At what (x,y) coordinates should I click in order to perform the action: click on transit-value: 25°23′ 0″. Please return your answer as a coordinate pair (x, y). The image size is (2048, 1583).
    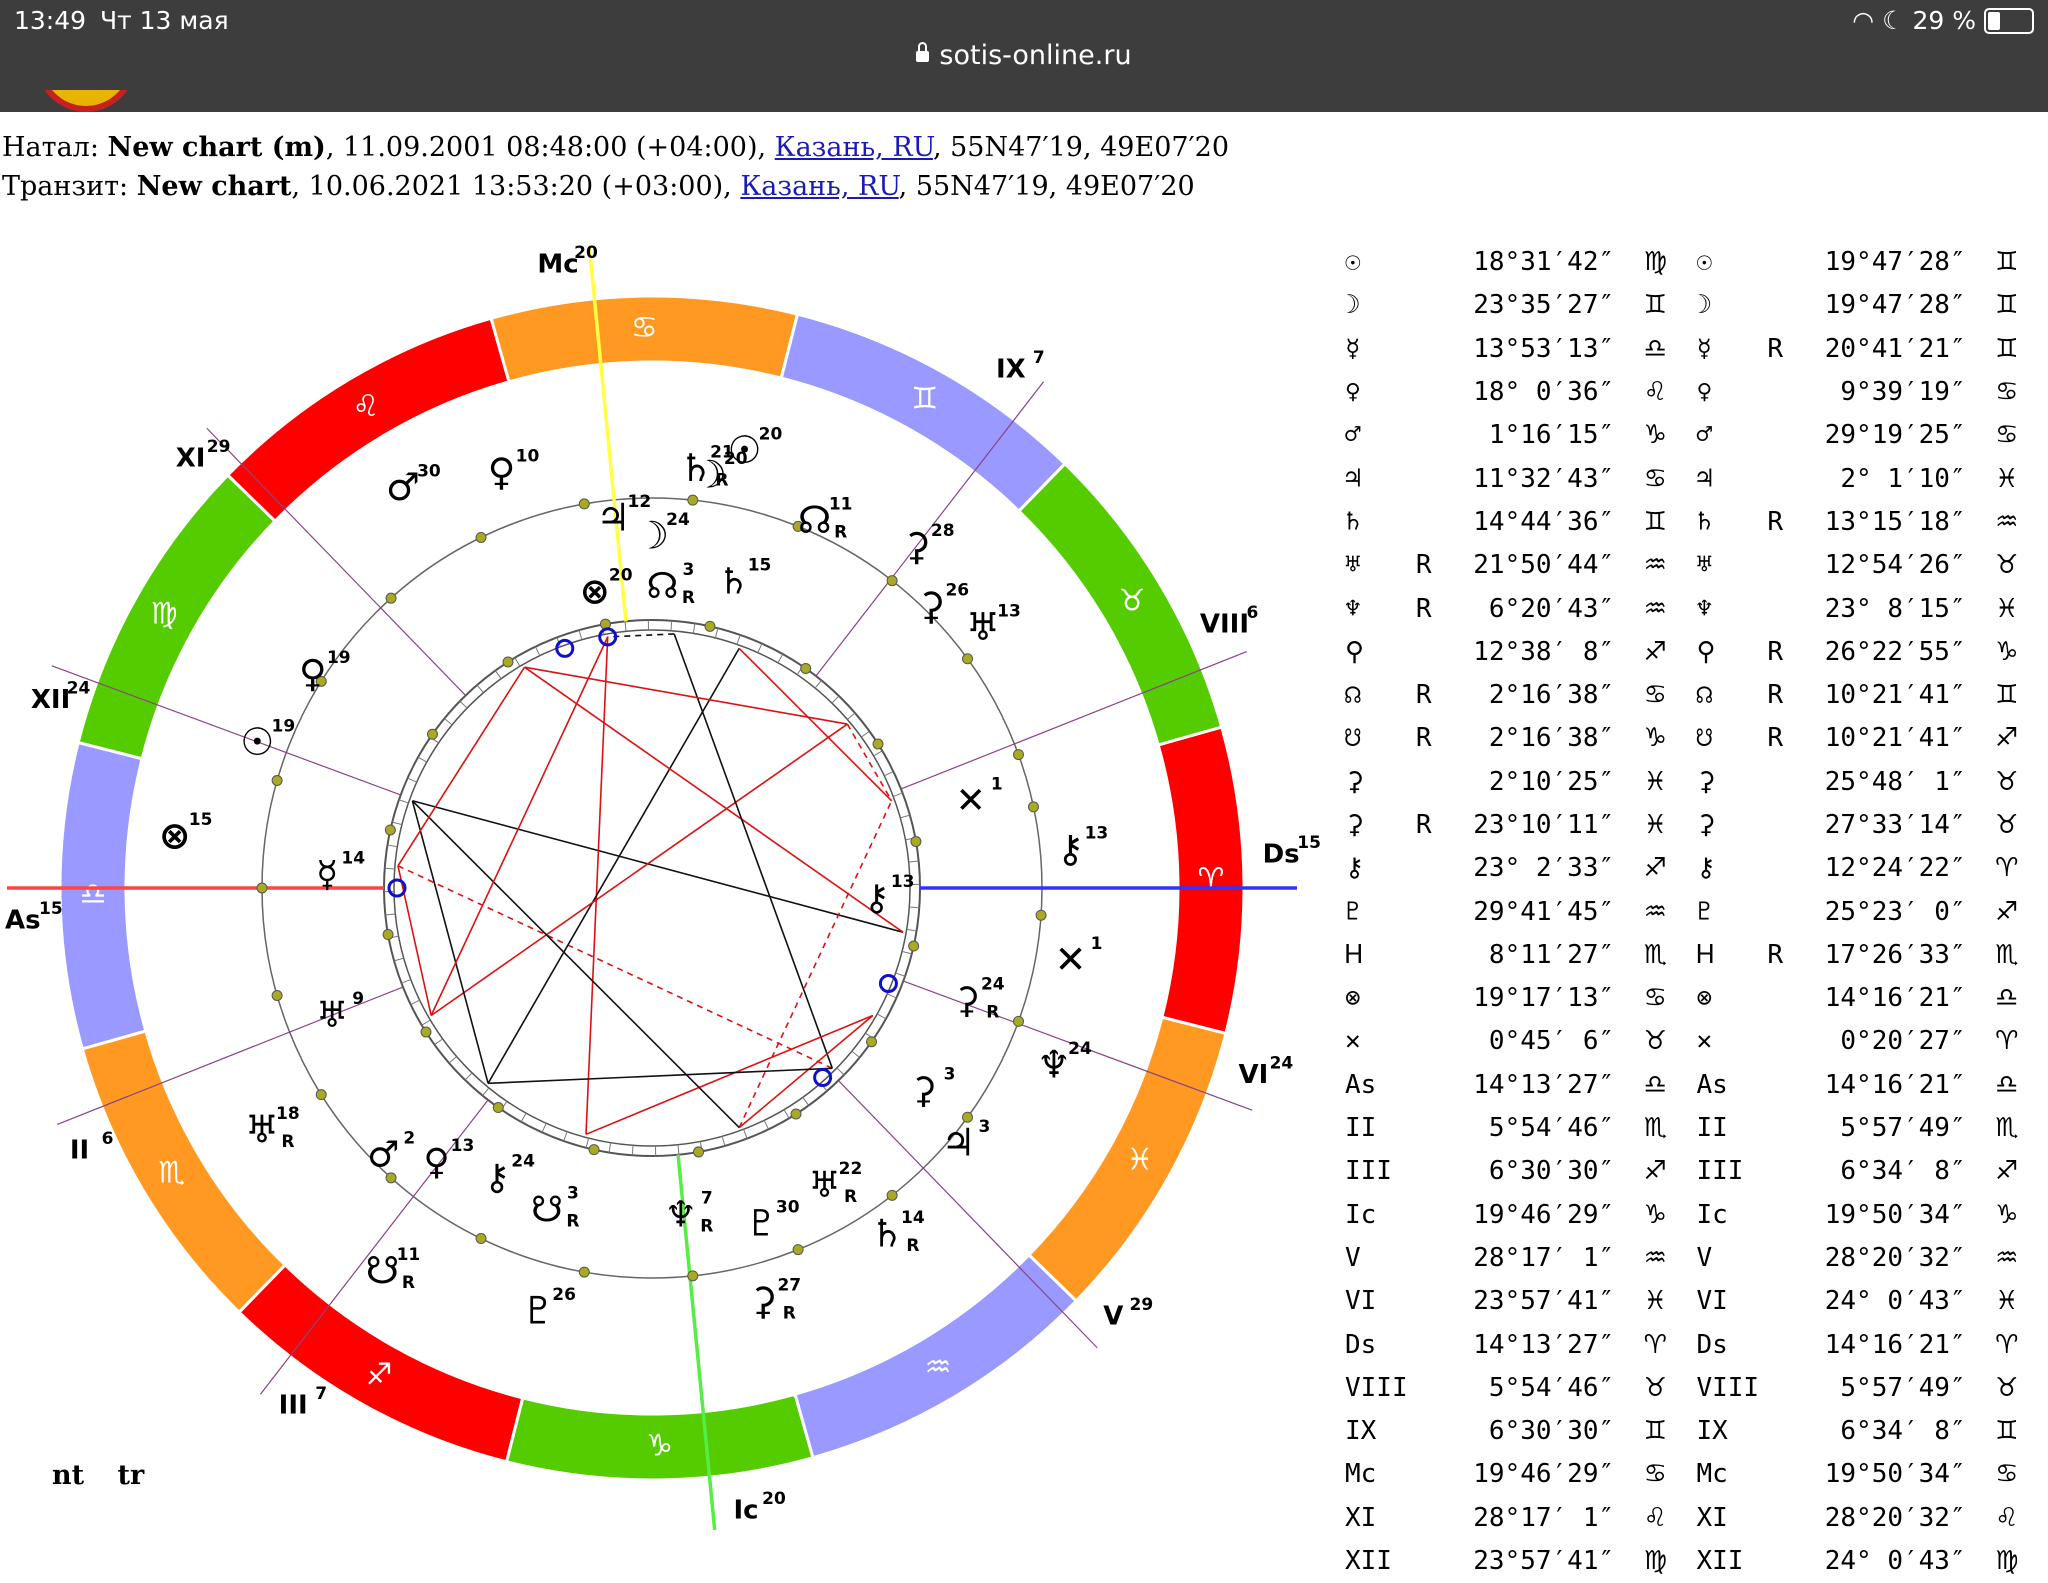
    Looking at the image, I should click on (1878, 911).